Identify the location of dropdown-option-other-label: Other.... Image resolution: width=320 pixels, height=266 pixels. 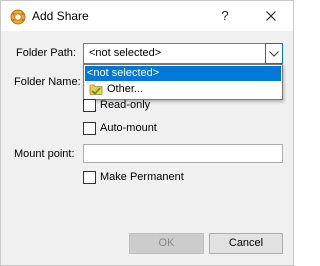
(125, 89).